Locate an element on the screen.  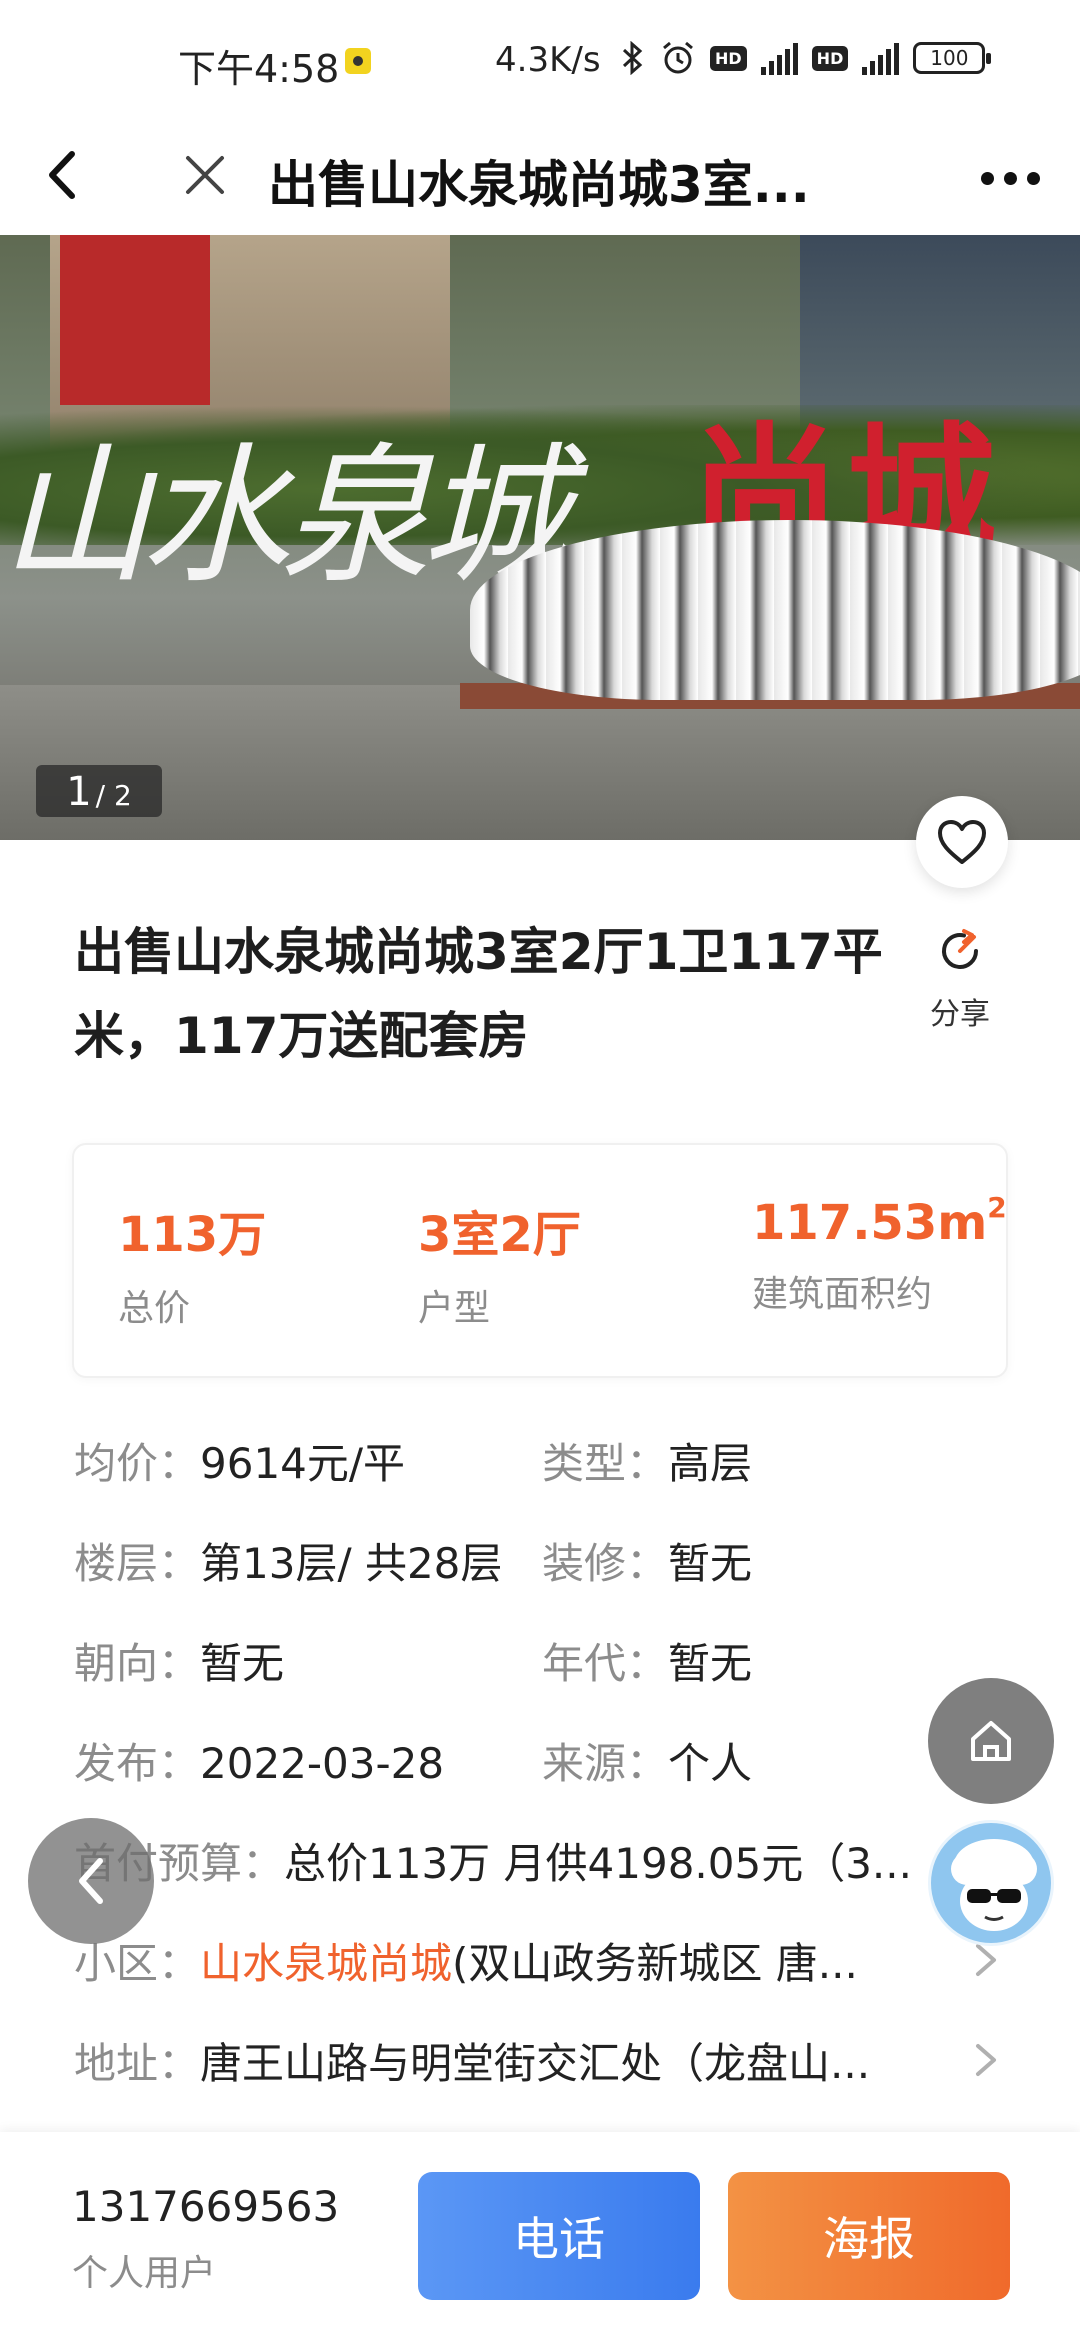
more-dots-icon is located at coordinates (1010, 178).